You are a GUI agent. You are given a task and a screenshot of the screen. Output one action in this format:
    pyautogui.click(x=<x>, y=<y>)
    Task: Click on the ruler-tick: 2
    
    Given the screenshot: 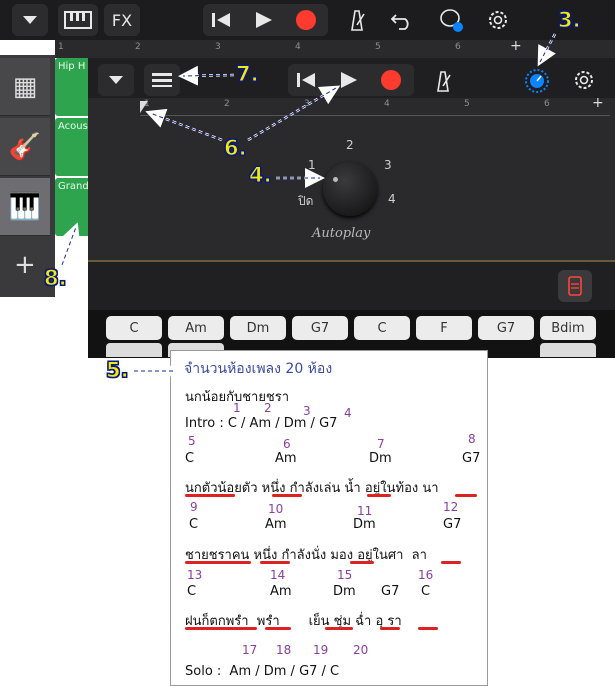 What is the action you would take?
    pyautogui.click(x=227, y=104)
    